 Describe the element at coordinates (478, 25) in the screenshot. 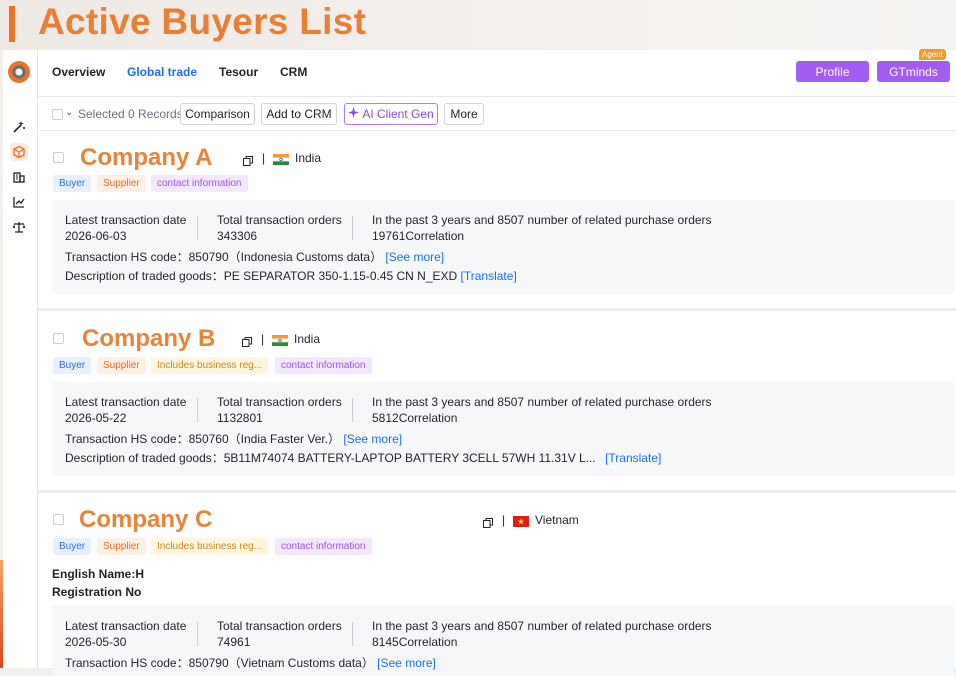

I see `page-banner: Active Buyers List` at that location.